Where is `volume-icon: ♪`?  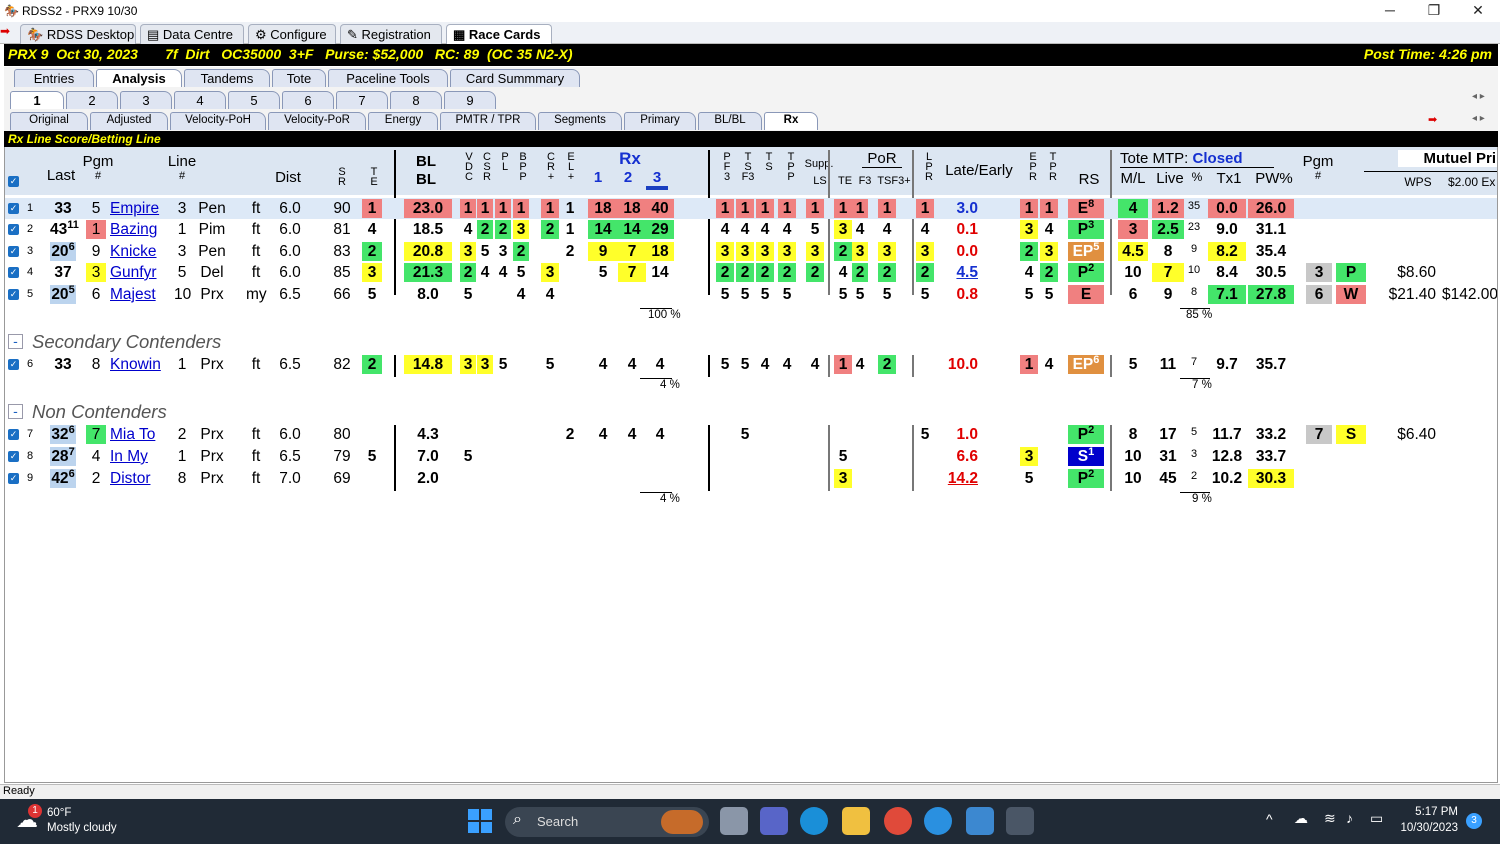 volume-icon: ♪ is located at coordinates (1349, 818).